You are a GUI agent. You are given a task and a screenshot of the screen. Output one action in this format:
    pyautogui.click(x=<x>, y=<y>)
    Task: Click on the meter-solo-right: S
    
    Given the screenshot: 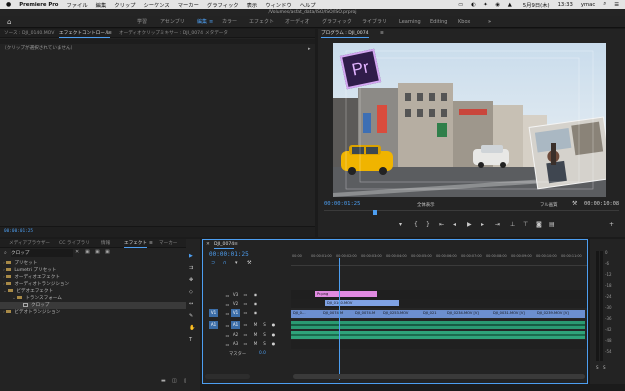 What is the action you would take?
    pyautogui.click(x=604, y=367)
    